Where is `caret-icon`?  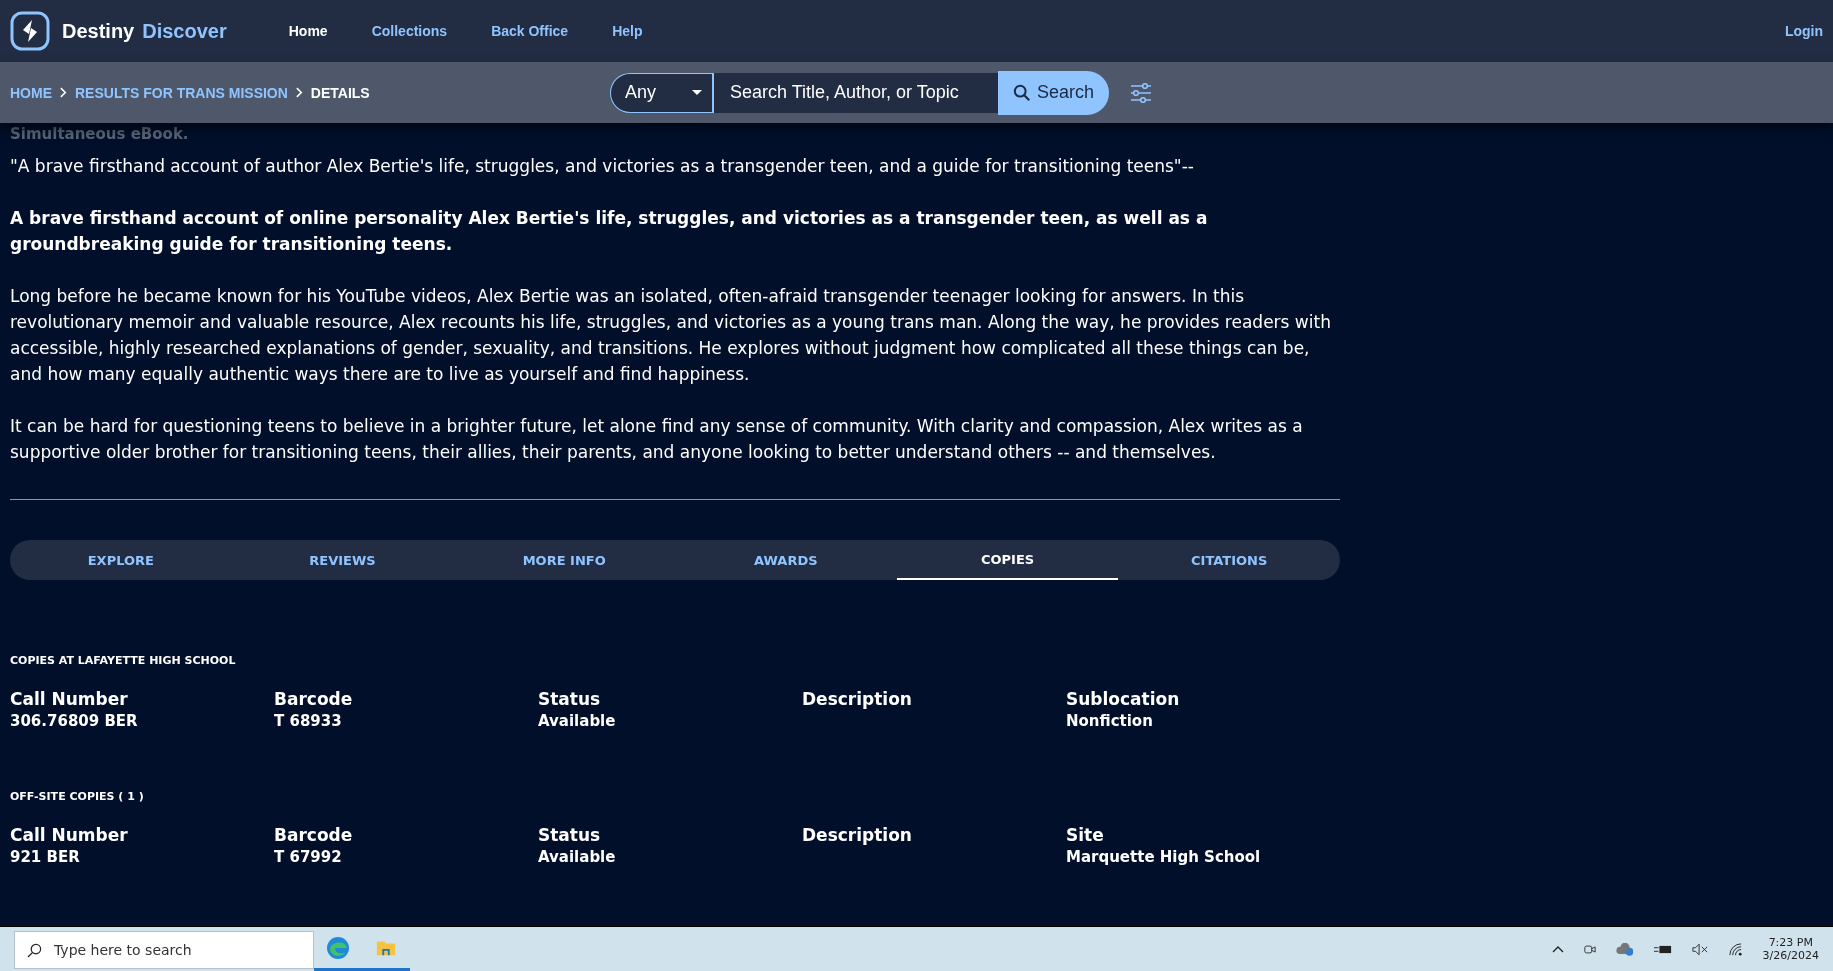 caret-icon is located at coordinates (697, 92).